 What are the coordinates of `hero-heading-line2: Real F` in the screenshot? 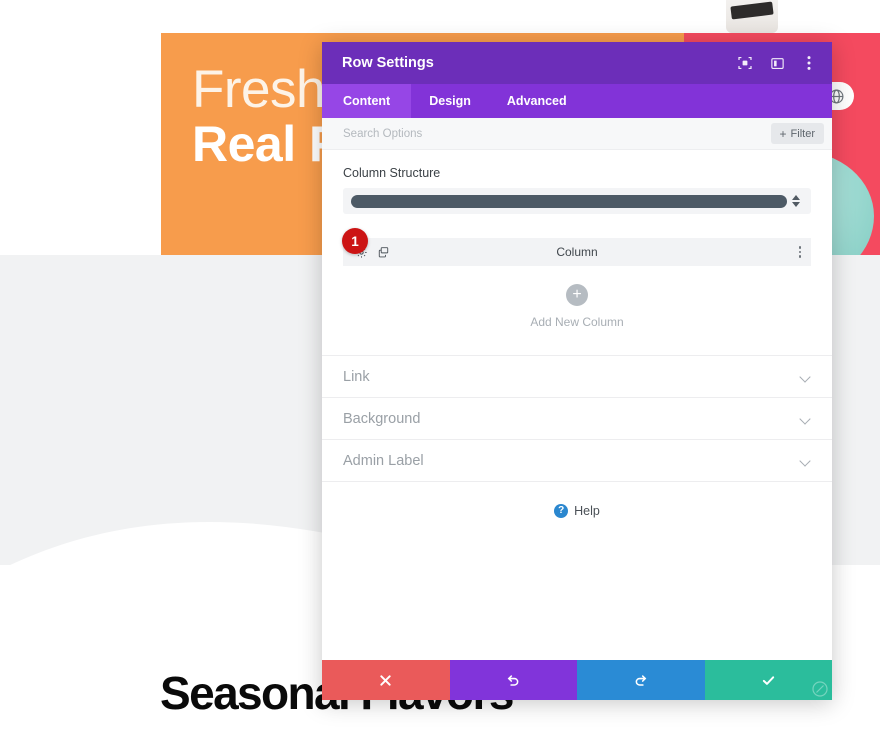 It's located at (266, 144).